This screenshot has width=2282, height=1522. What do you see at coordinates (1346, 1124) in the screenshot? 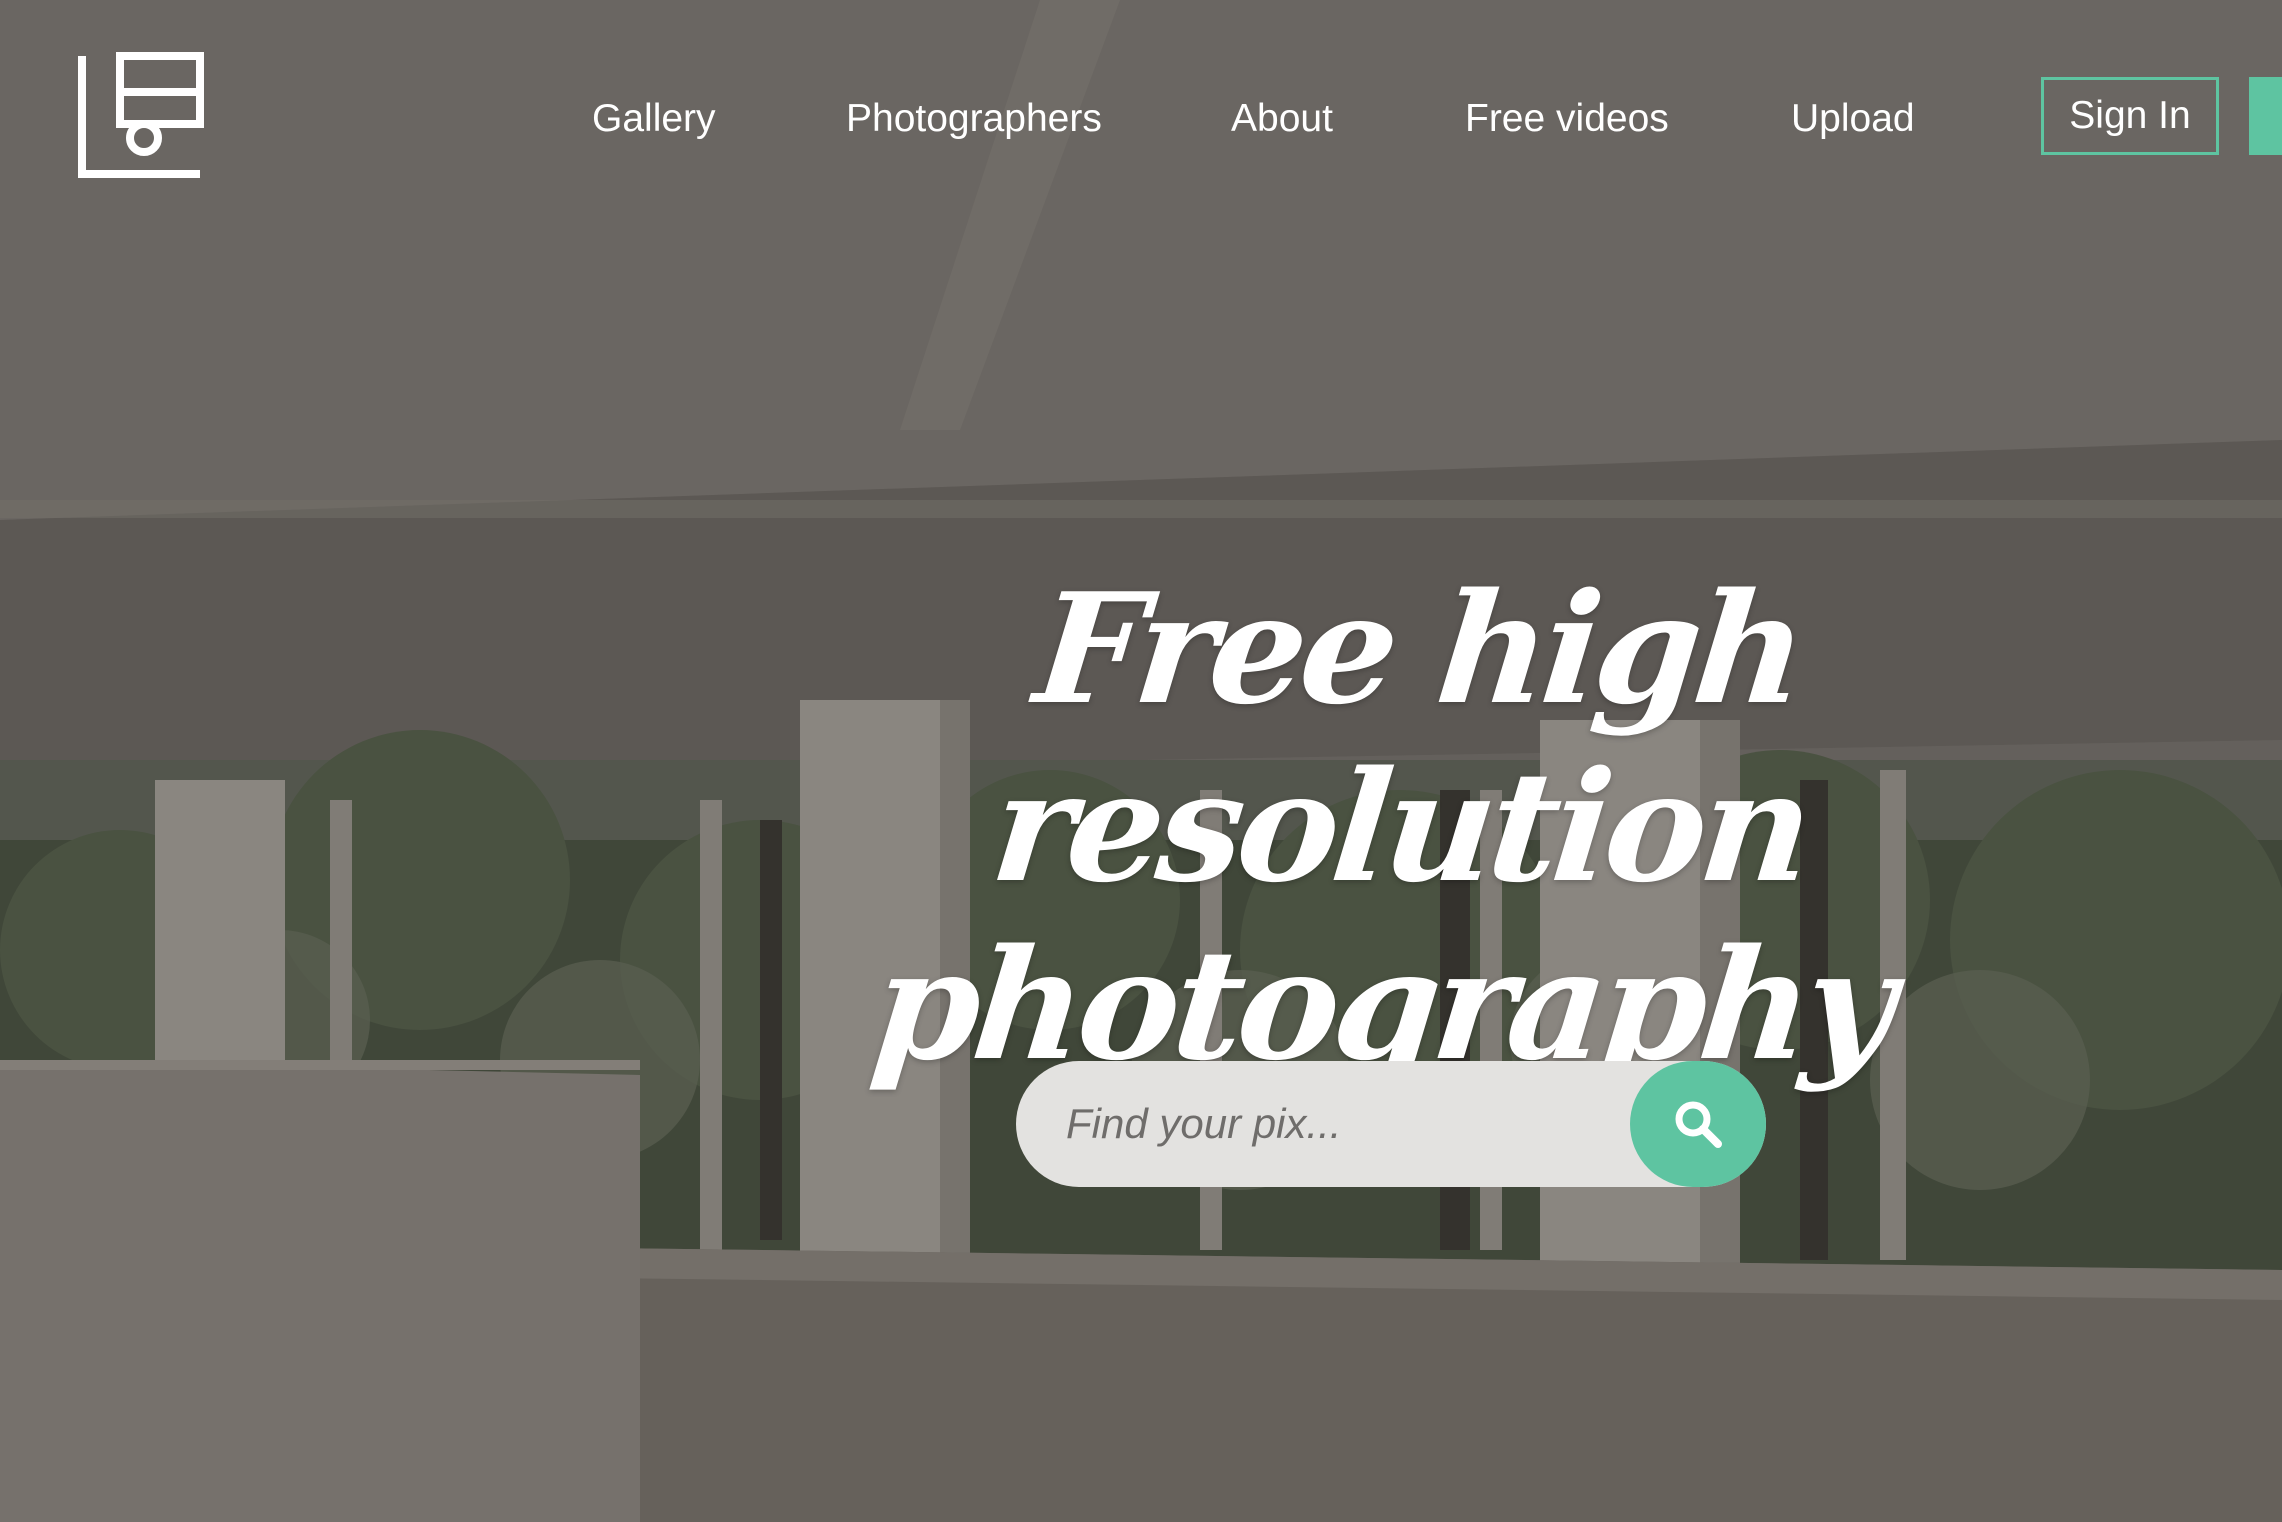
I see `search-input` at bounding box center [1346, 1124].